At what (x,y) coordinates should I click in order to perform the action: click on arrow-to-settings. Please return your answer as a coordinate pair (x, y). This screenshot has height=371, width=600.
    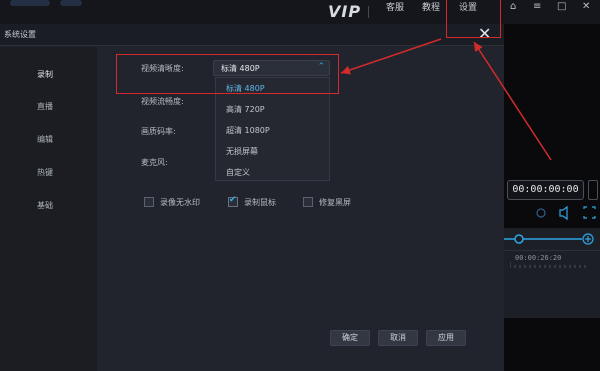
    Looking at the image, I should click on (512, 101).